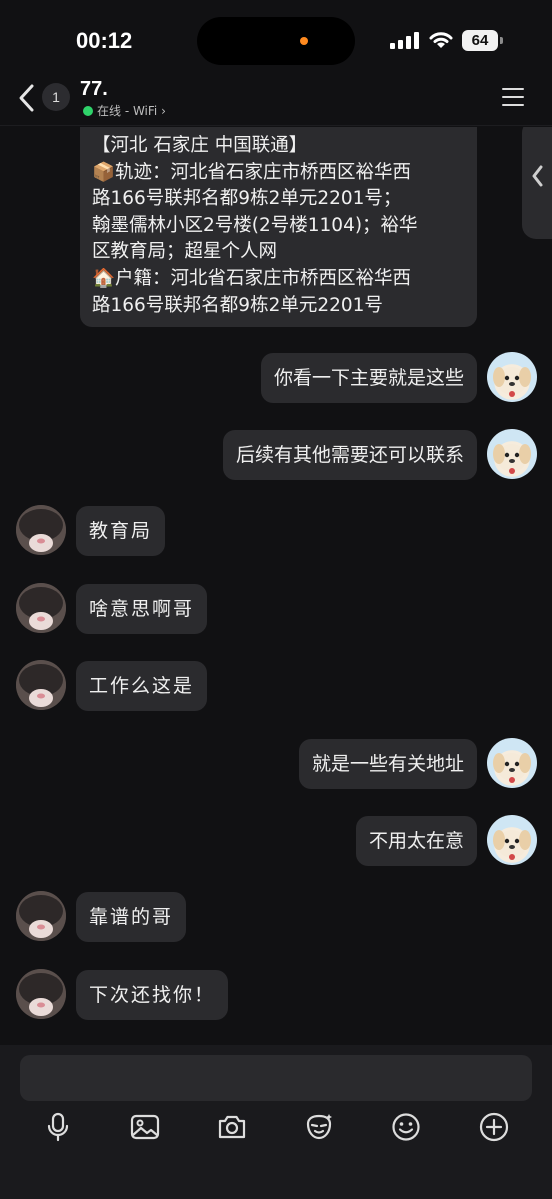 The image size is (552, 1199). I want to click on plus-icon, so click(494, 1127).